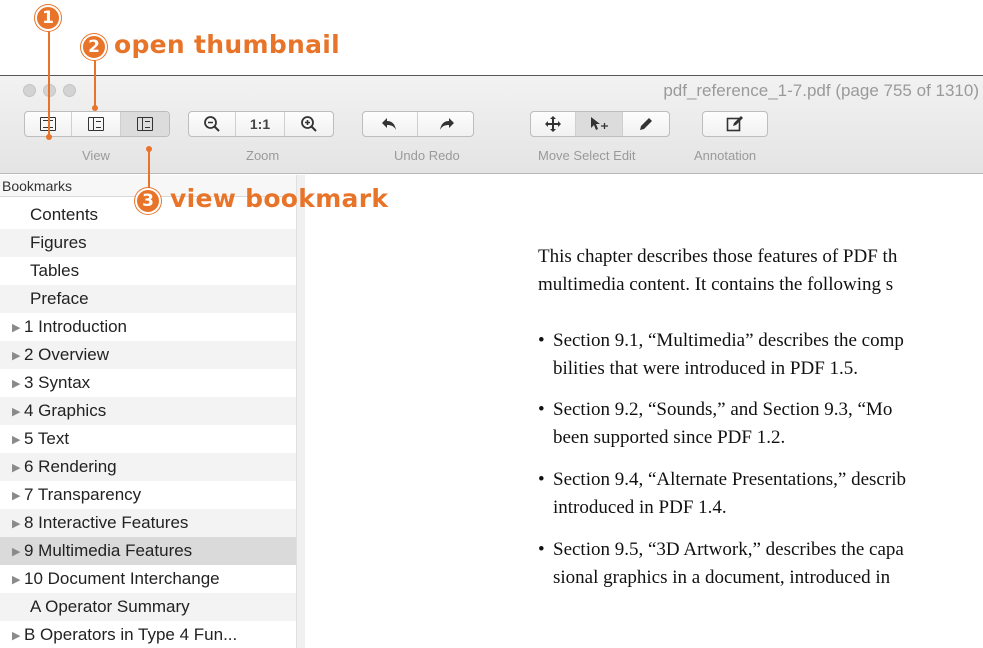  Describe the element at coordinates (148, 439) in the screenshot. I see `bookmark-item: ▶ 5 Text` at that location.